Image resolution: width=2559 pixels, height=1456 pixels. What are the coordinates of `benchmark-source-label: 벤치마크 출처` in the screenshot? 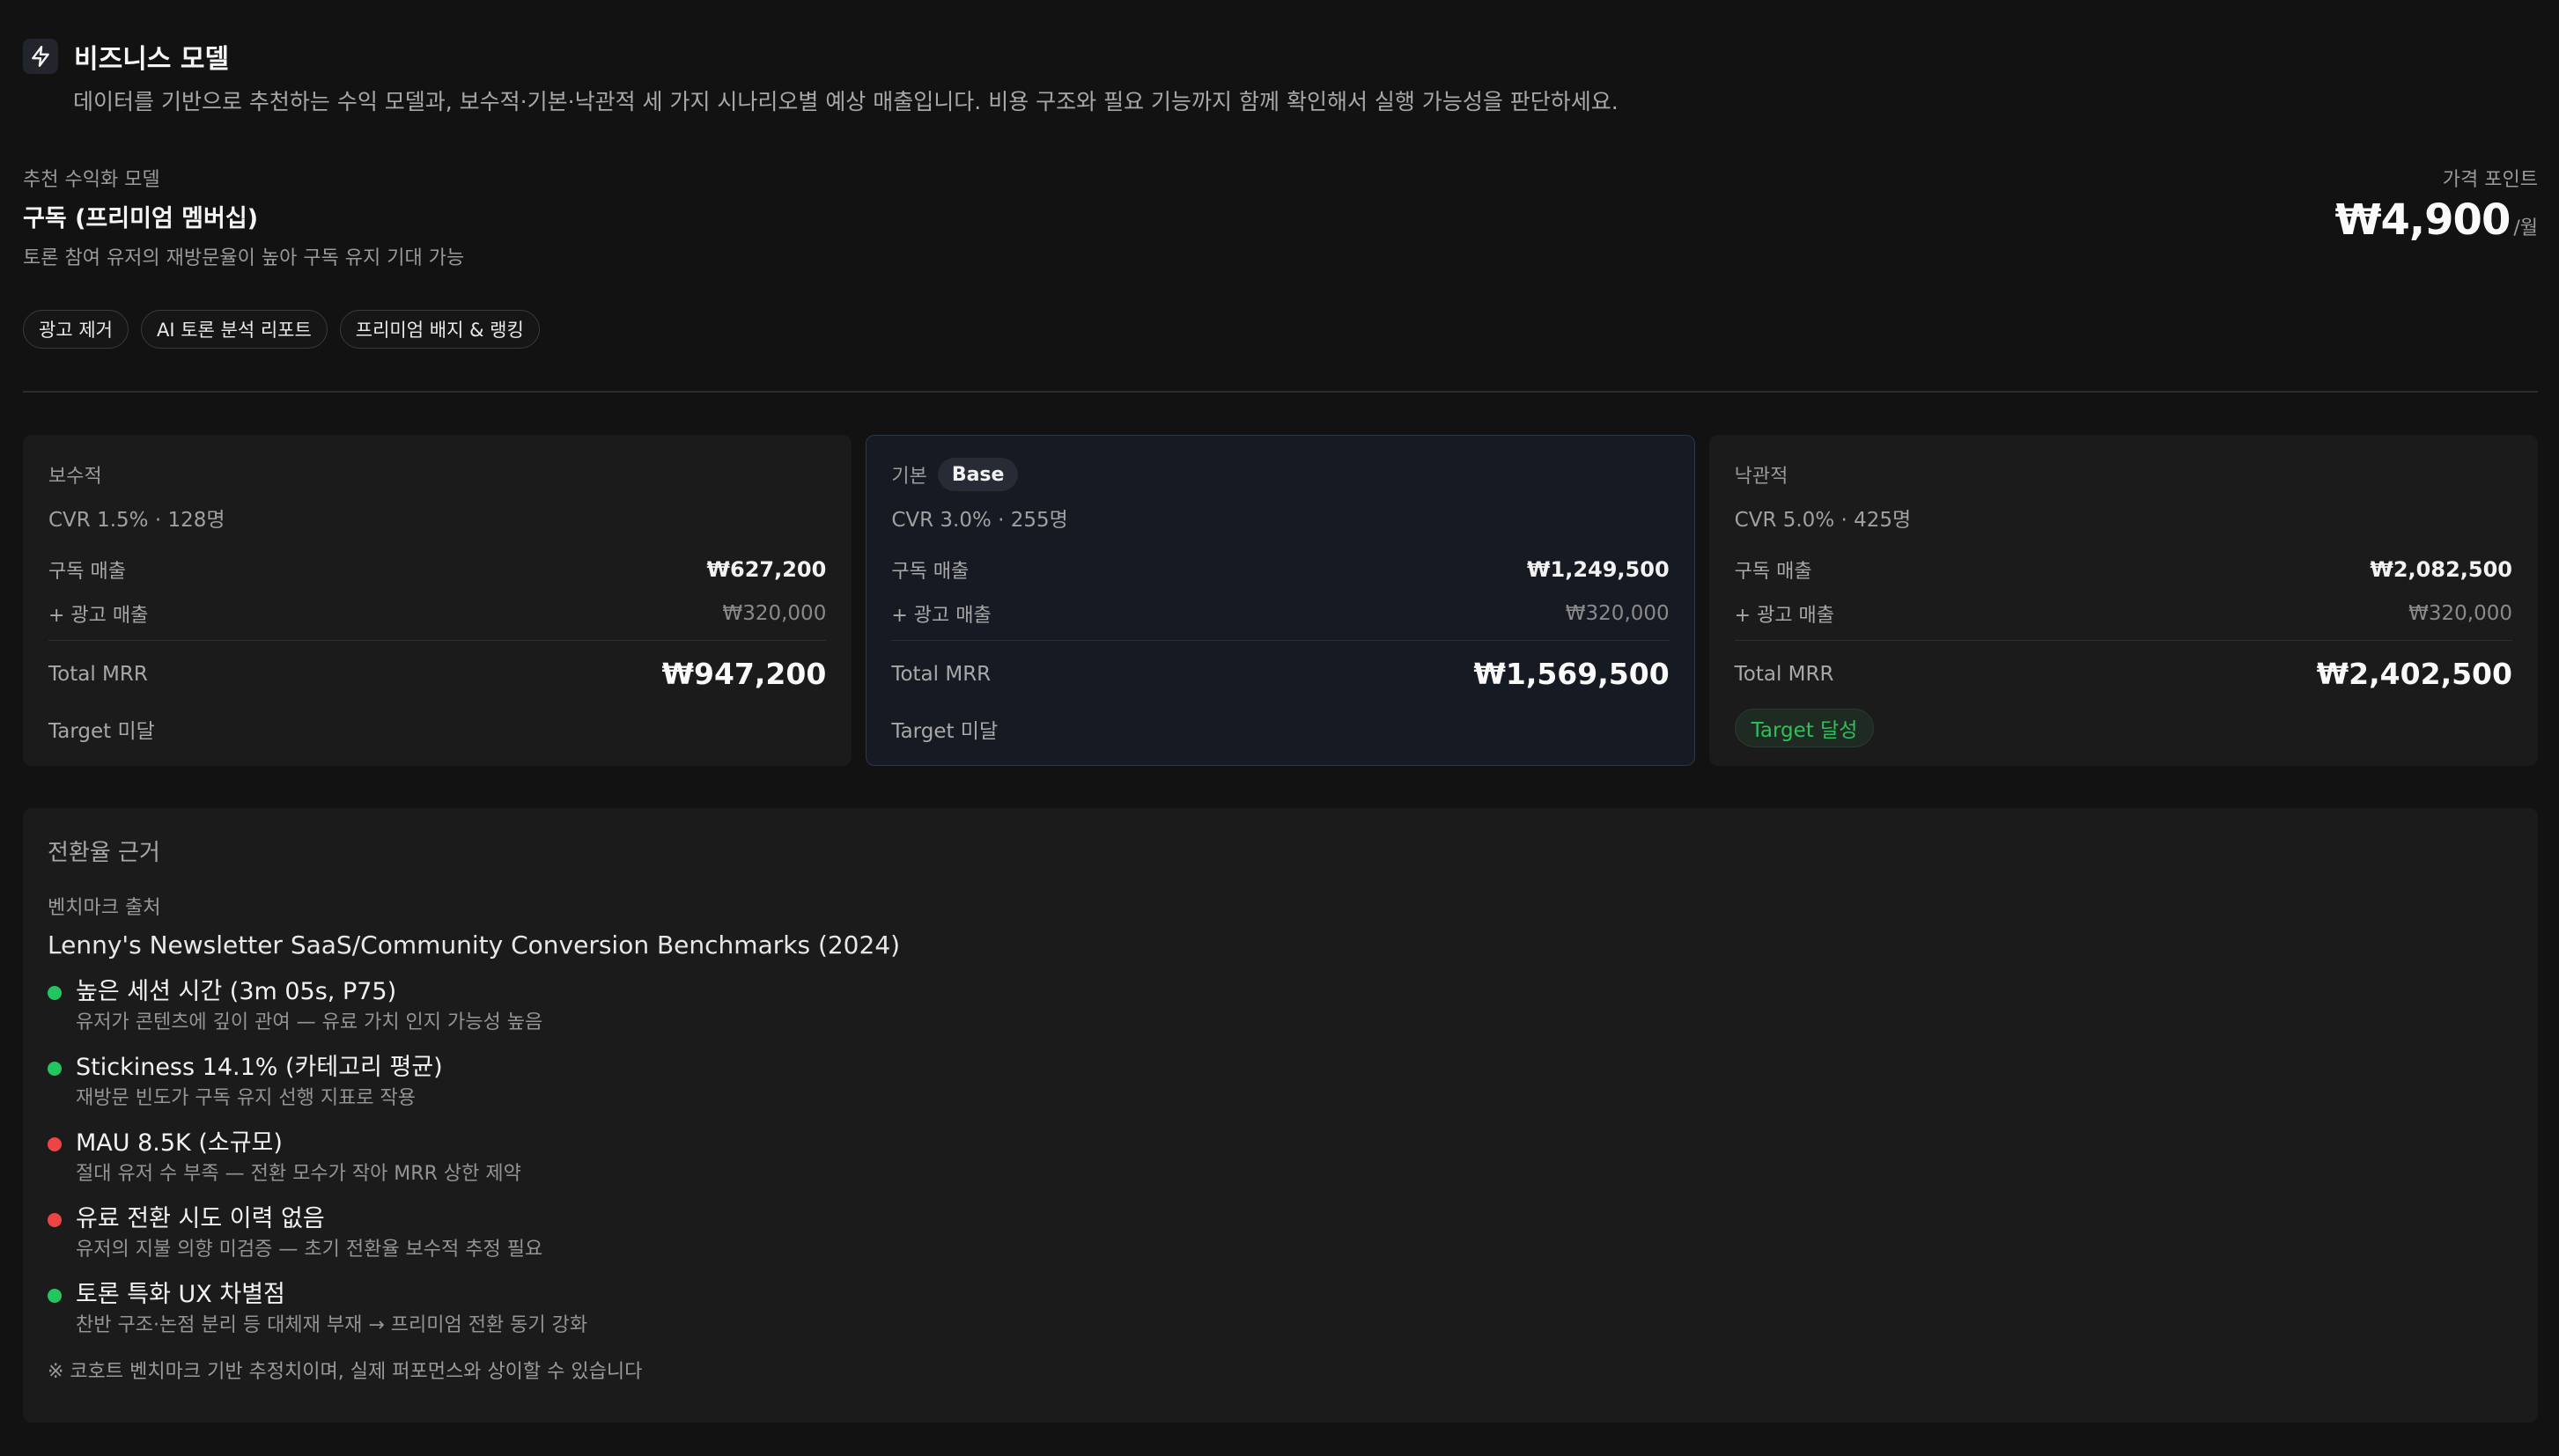 It's located at (104, 908).